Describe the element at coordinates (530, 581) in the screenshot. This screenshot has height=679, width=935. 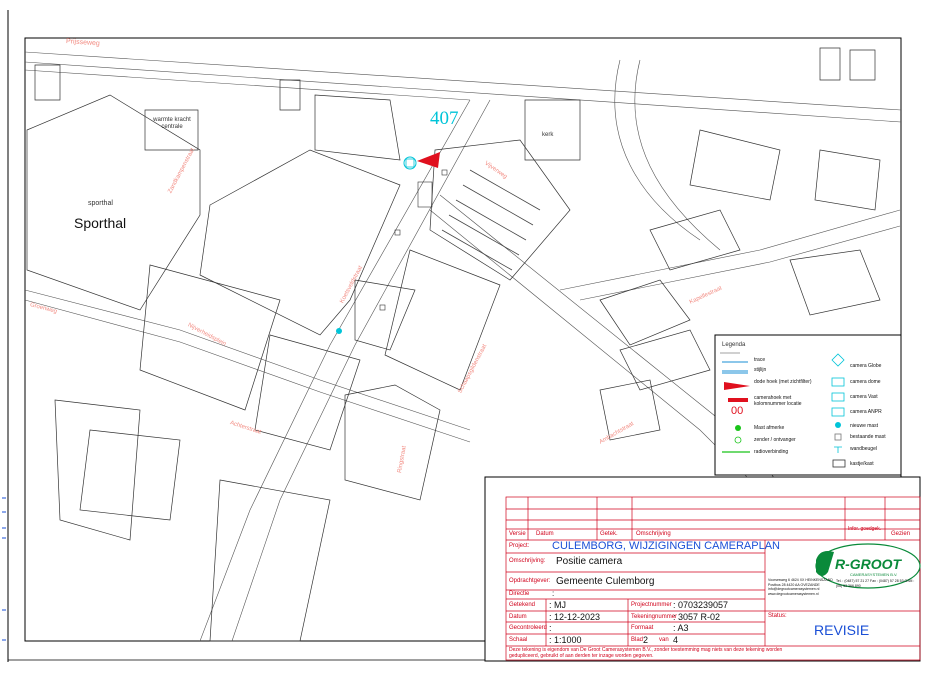
I see `opdrachtgever-label: Opdrachtgever:` at that location.